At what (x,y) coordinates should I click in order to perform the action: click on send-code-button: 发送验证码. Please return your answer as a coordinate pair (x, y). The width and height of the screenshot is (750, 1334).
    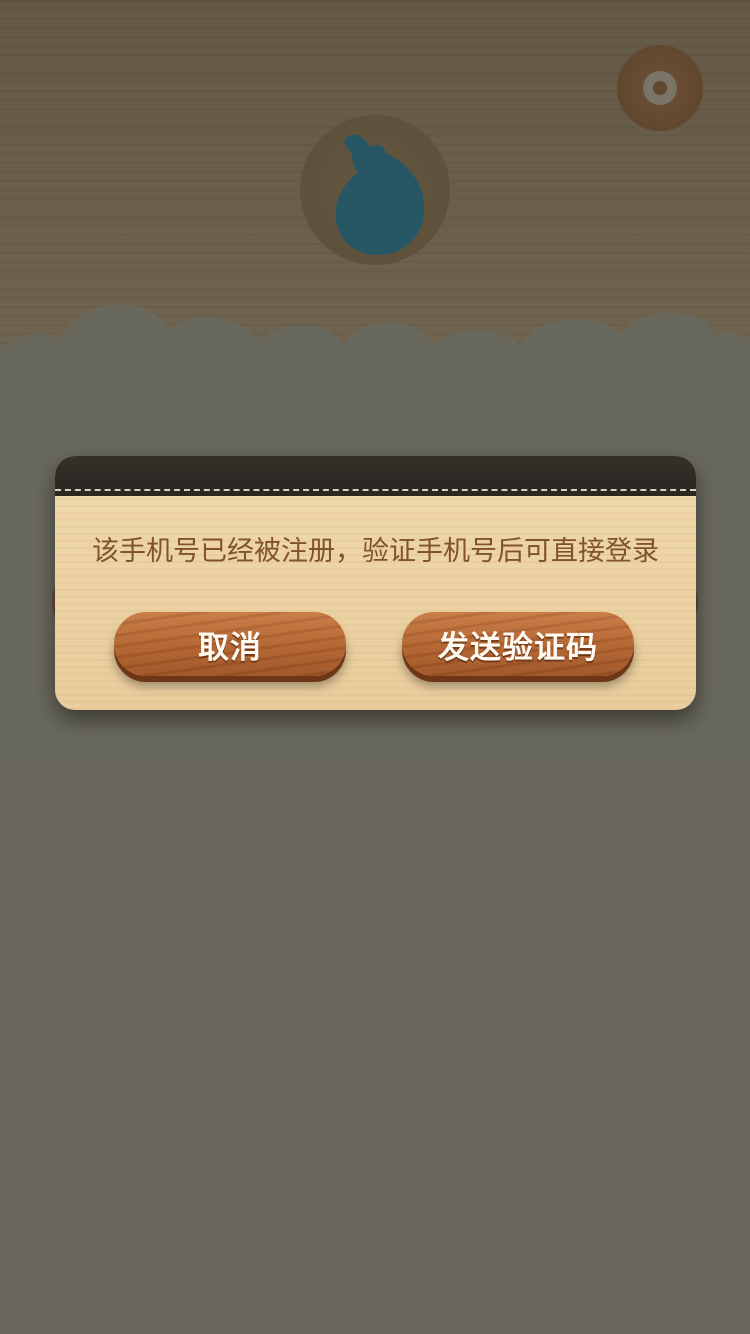
    Looking at the image, I should click on (518, 644).